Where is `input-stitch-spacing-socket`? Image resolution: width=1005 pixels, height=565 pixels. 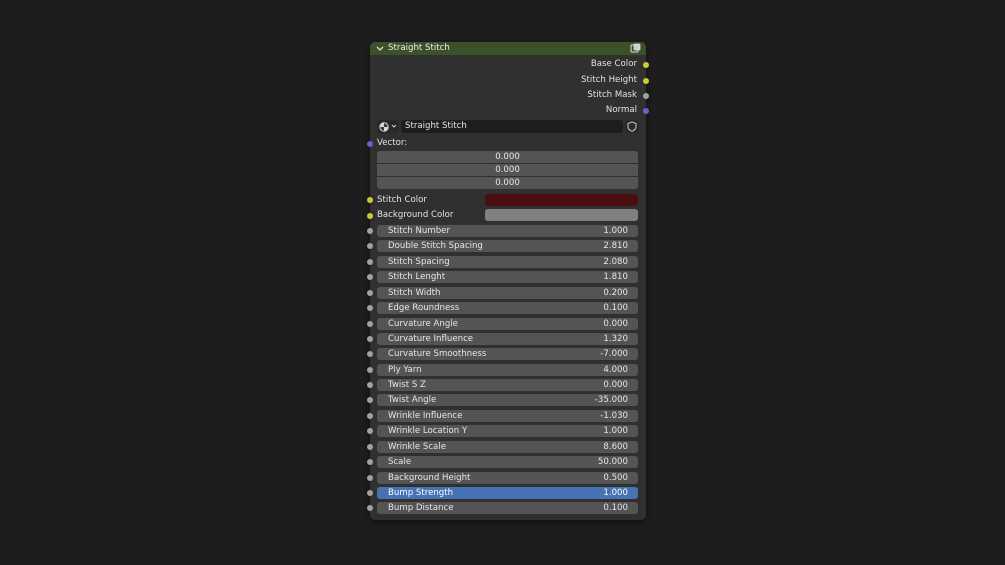
input-stitch-spacing-socket is located at coordinates (370, 262).